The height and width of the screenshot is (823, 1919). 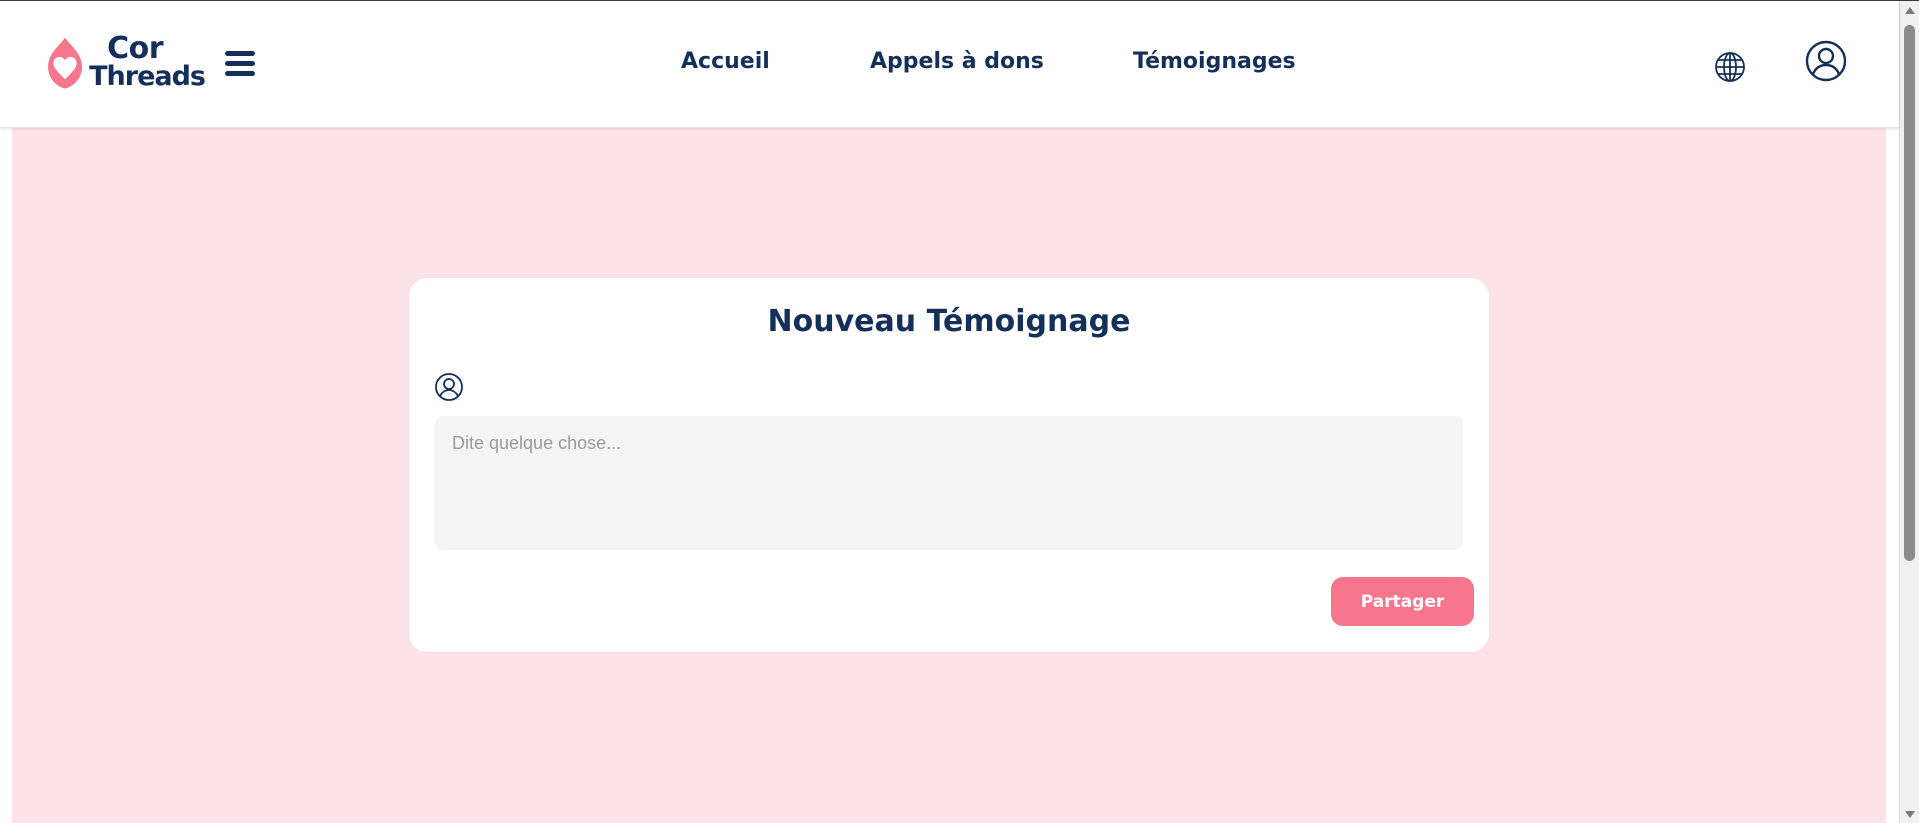 I want to click on vertical-scrollbar, so click(x=1909, y=412).